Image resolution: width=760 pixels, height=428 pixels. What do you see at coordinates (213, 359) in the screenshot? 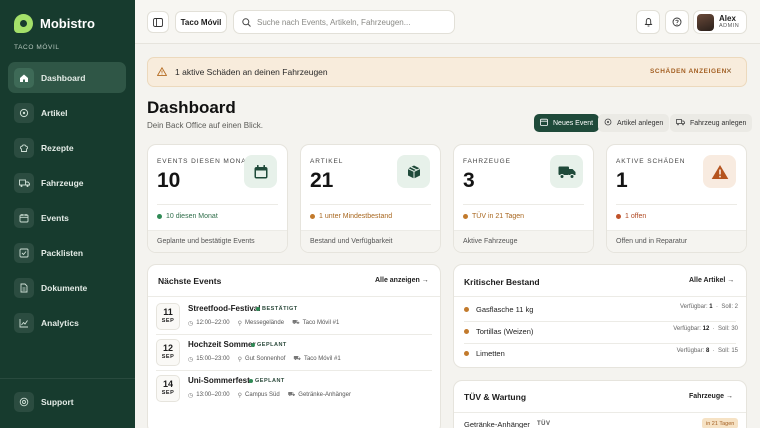
I see `event-time: 15:00–23:00` at bounding box center [213, 359].